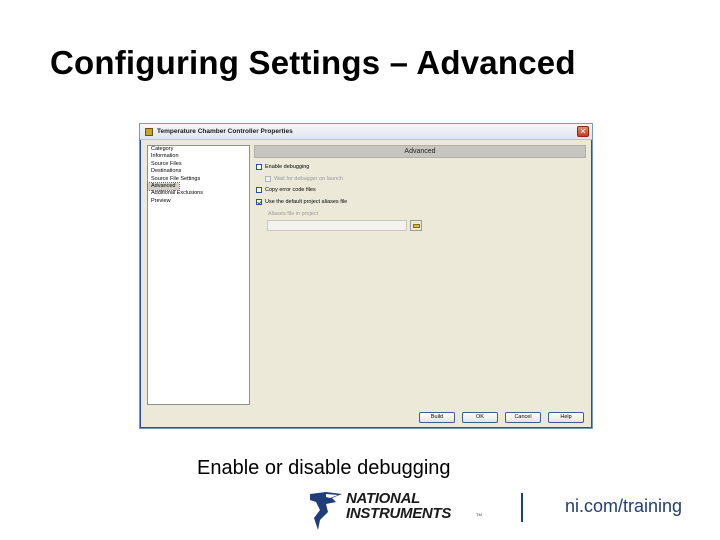 This screenshot has height=540, width=720. What do you see at coordinates (522, 507) in the screenshot?
I see `footer-divider` at bounding box center [522, 507].